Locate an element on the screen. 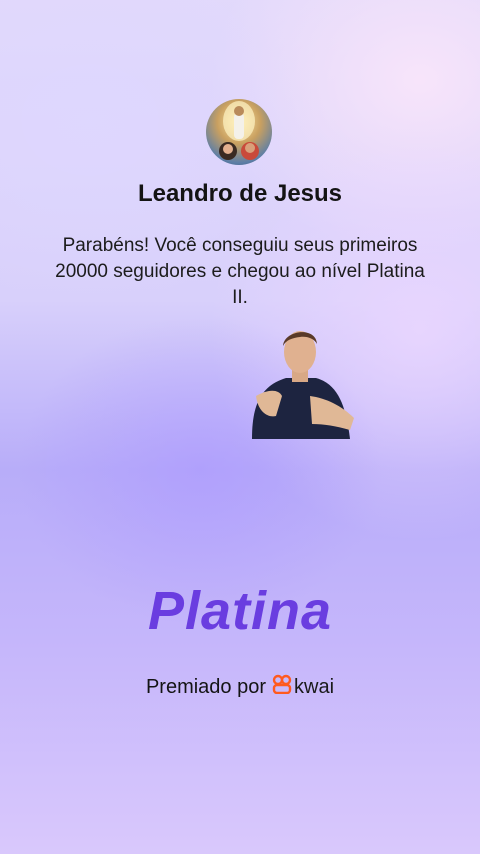  kwai-brand: kwai is located at coordinates (303, 687).